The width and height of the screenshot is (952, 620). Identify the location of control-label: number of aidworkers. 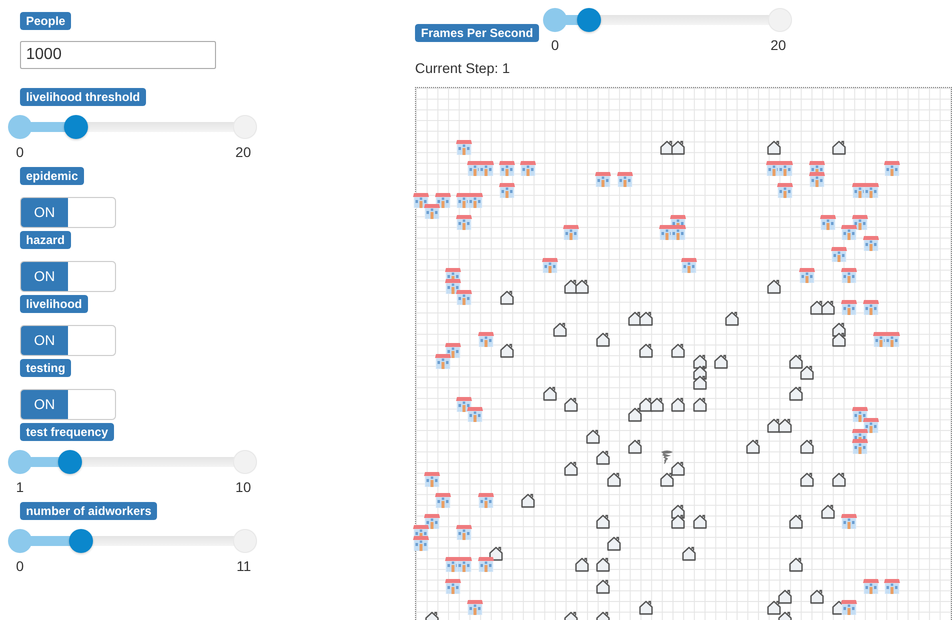
(89, 511).